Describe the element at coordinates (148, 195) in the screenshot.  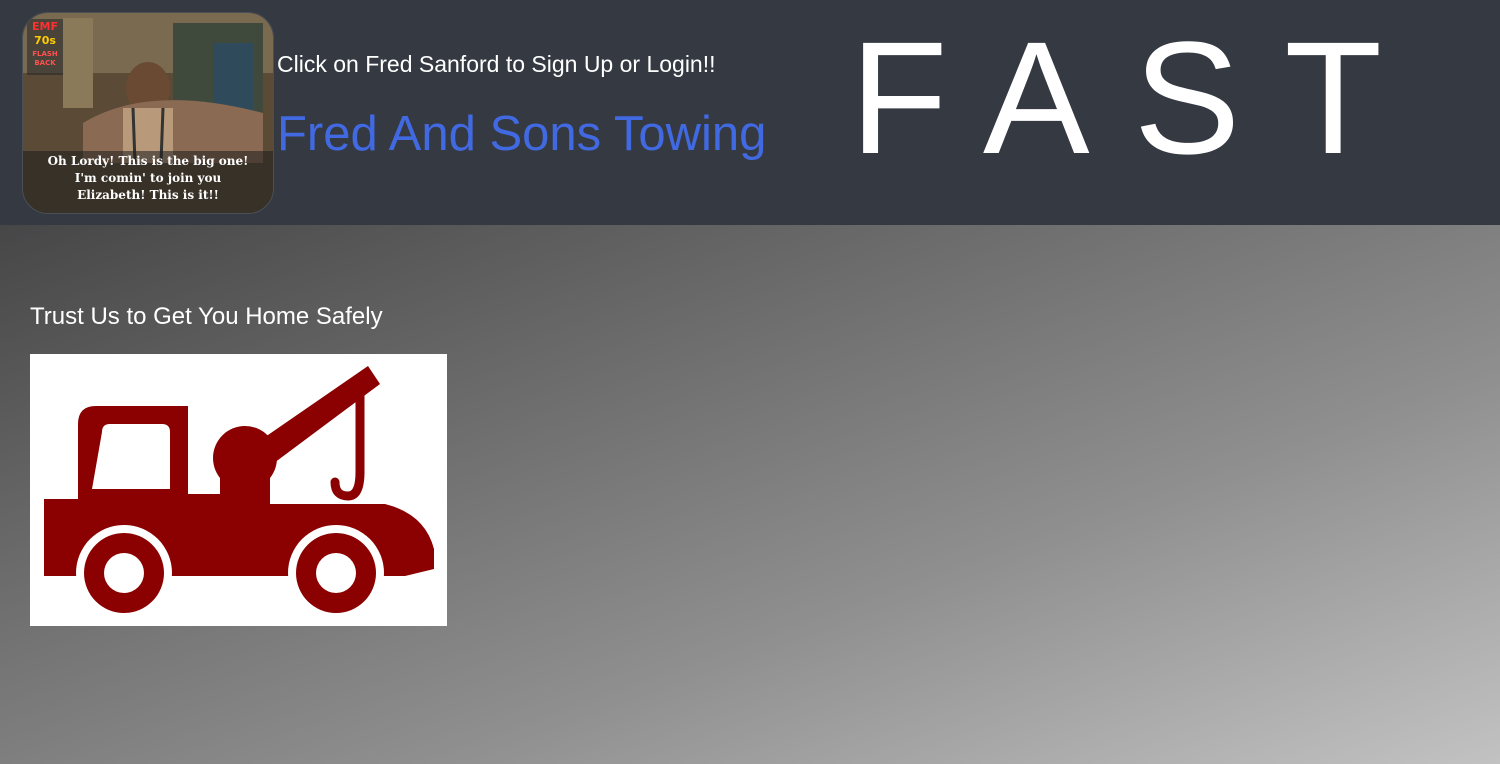
I see `caption-line-3: Elizabeth! This is it!!` at that location.